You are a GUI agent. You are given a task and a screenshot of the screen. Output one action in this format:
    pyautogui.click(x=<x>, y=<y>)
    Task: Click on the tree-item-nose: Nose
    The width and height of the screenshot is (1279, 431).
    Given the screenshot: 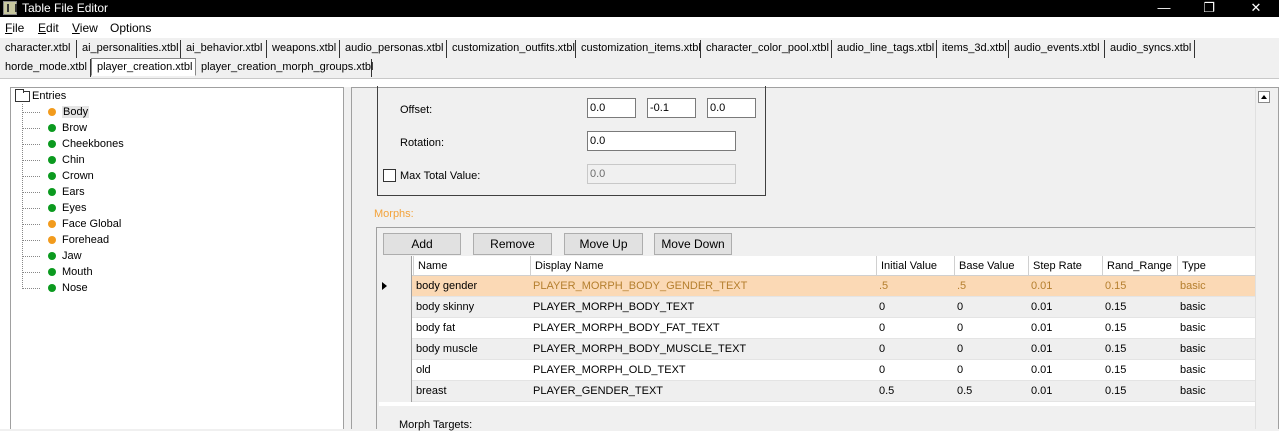 What is the action you would take?
    pyautogui.click(x=54, y=288)
    